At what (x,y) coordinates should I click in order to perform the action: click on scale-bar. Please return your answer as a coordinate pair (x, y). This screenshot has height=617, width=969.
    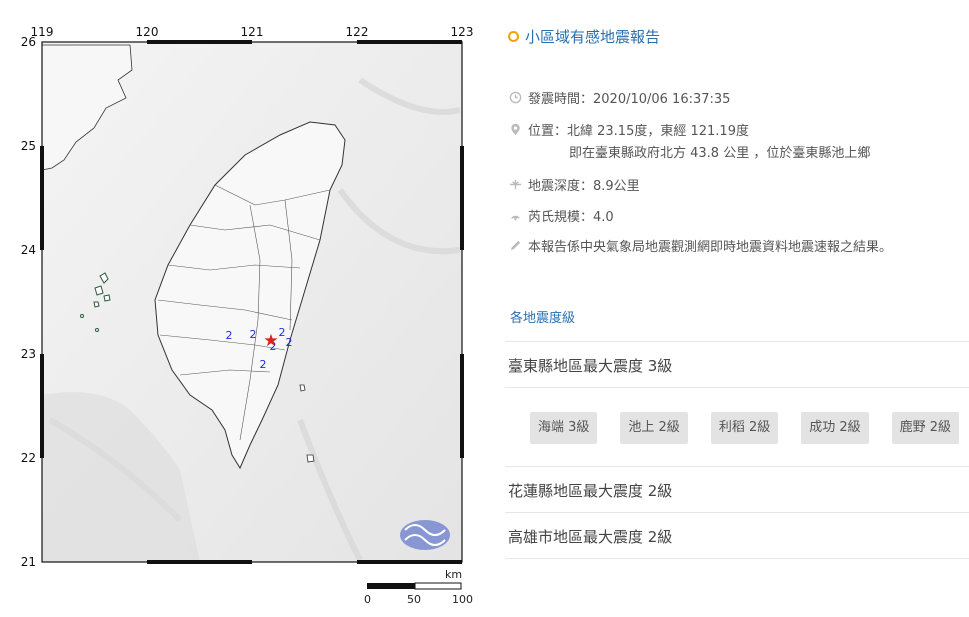
    Looking at the image, I should click on (414, 586).